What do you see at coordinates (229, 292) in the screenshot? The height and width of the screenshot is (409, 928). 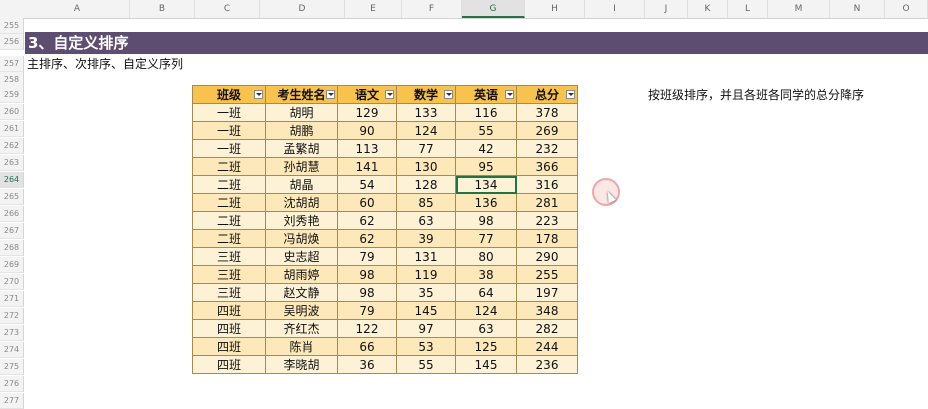 I see `table-cell: 三班` at bounding box center [229, 292].